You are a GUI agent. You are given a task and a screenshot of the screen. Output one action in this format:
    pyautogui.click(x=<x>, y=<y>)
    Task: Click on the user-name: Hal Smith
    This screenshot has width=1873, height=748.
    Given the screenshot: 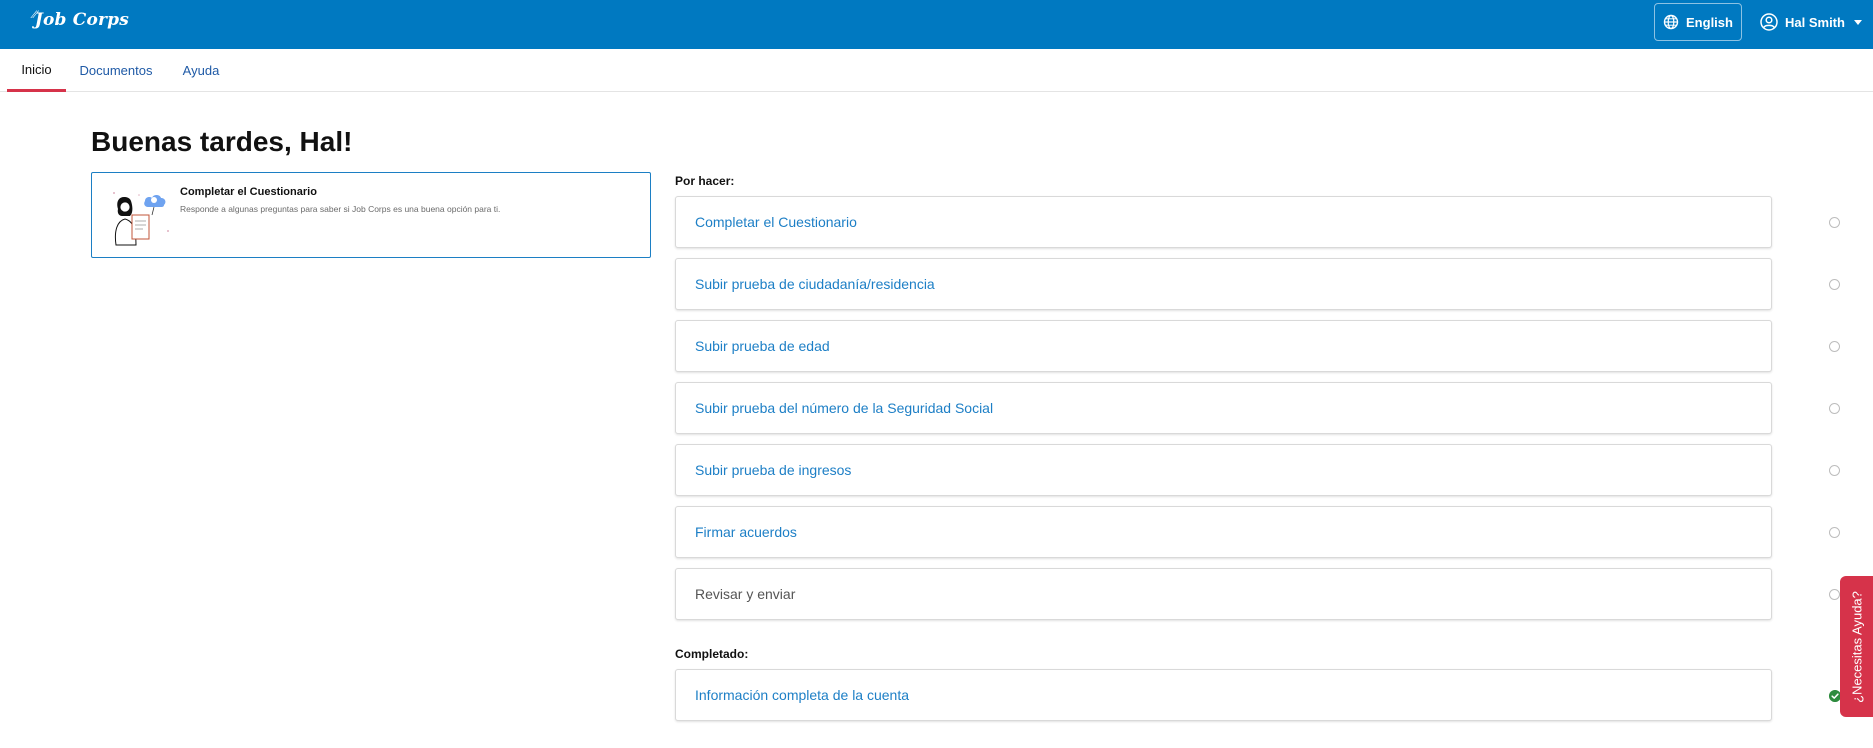 What is the action you would take?
    pyautogui.click(x=1815, y=22)
    